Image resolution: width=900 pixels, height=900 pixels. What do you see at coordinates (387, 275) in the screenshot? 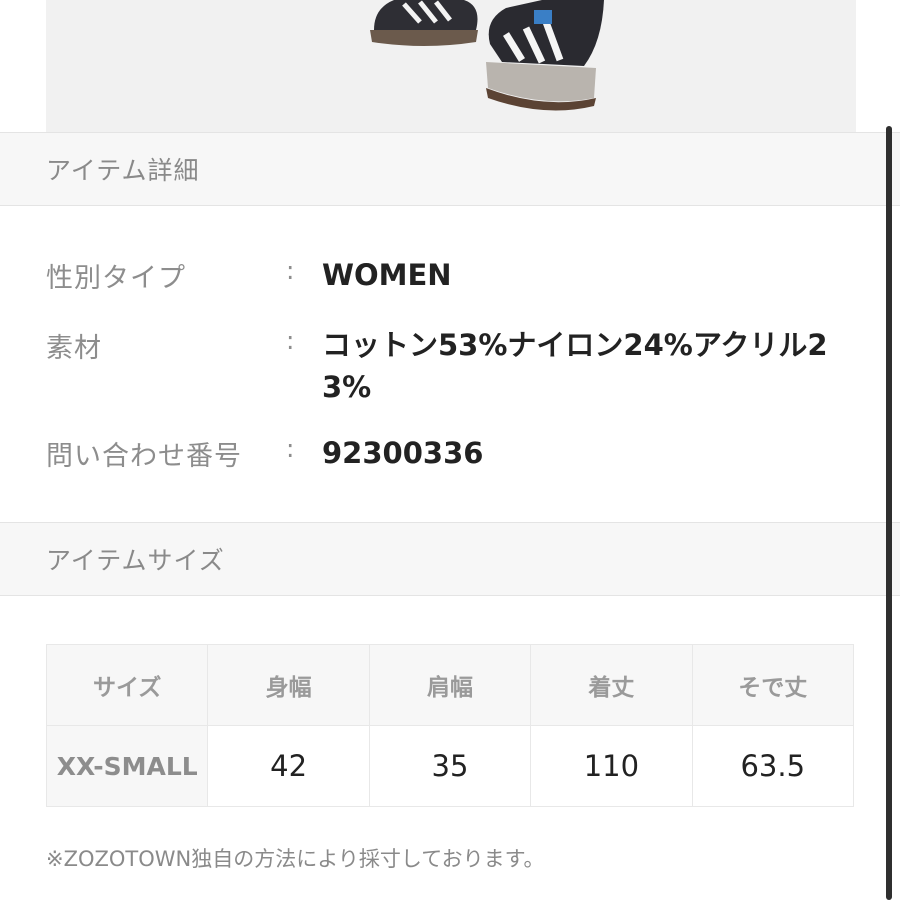
I see `detail-value-gender: WOMEN` at bounding box center [387, 275].